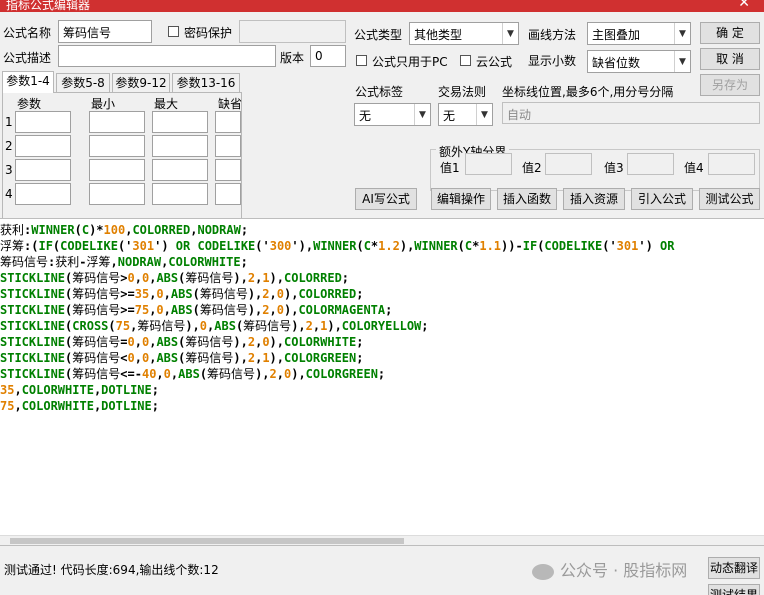 Image resolution: width=764 pixels, height=595 pixels. Describe the element at coordinates (27, 33) in the screenshot. I see `formula-name-label: 公式名称` at that location.